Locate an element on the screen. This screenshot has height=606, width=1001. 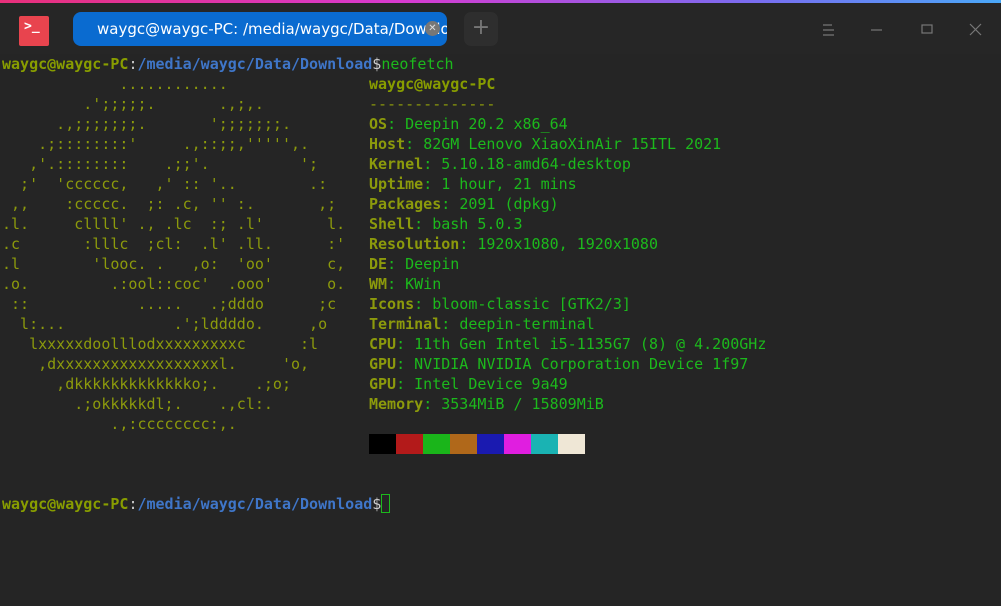
info-line: Packages: 2091 (dpkg) is located at coordinates (464, 204).